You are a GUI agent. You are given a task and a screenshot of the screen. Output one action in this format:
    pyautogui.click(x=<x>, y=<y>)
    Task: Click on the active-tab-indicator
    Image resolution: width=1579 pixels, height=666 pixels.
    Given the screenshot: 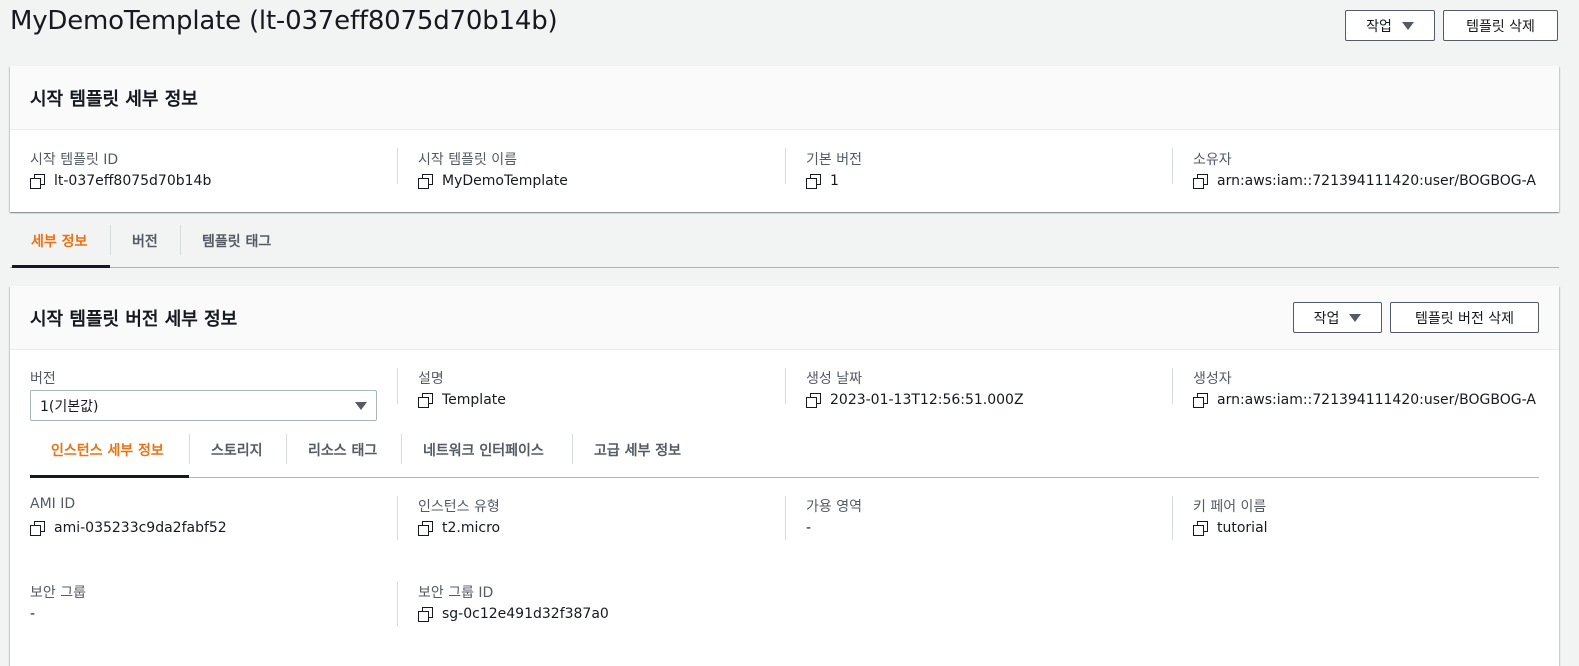 What is the action you would take?
    pyautogui.click(x=61, y=266)
    